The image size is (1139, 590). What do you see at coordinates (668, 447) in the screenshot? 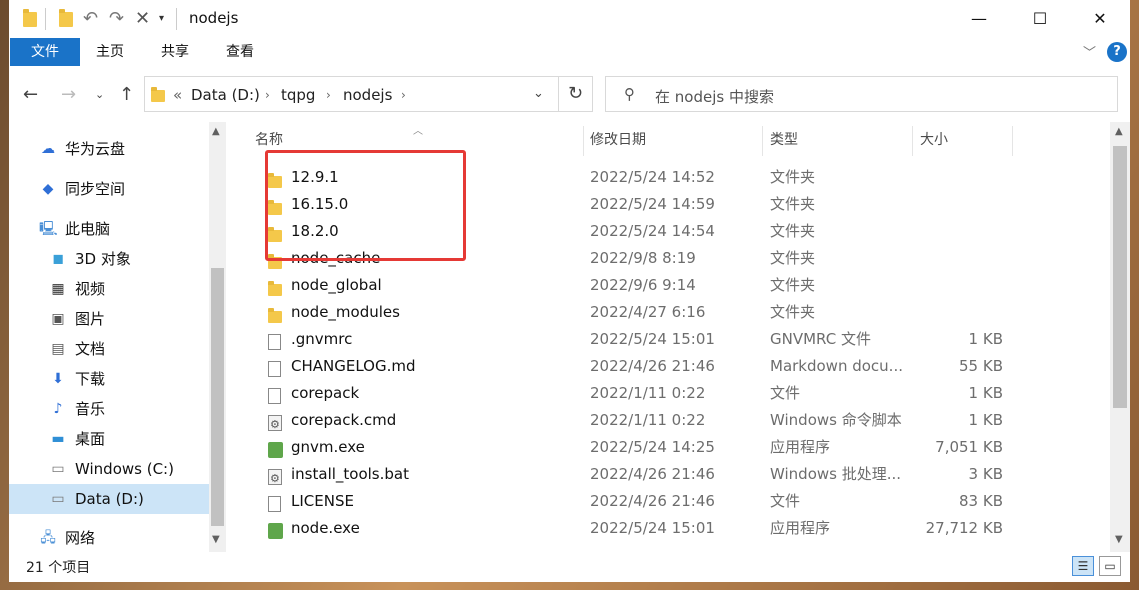
I see `file-row: gnvm.exe 2022/5/24 14:25 应用程序 7,051 KB` at bounding box center [668, 447].